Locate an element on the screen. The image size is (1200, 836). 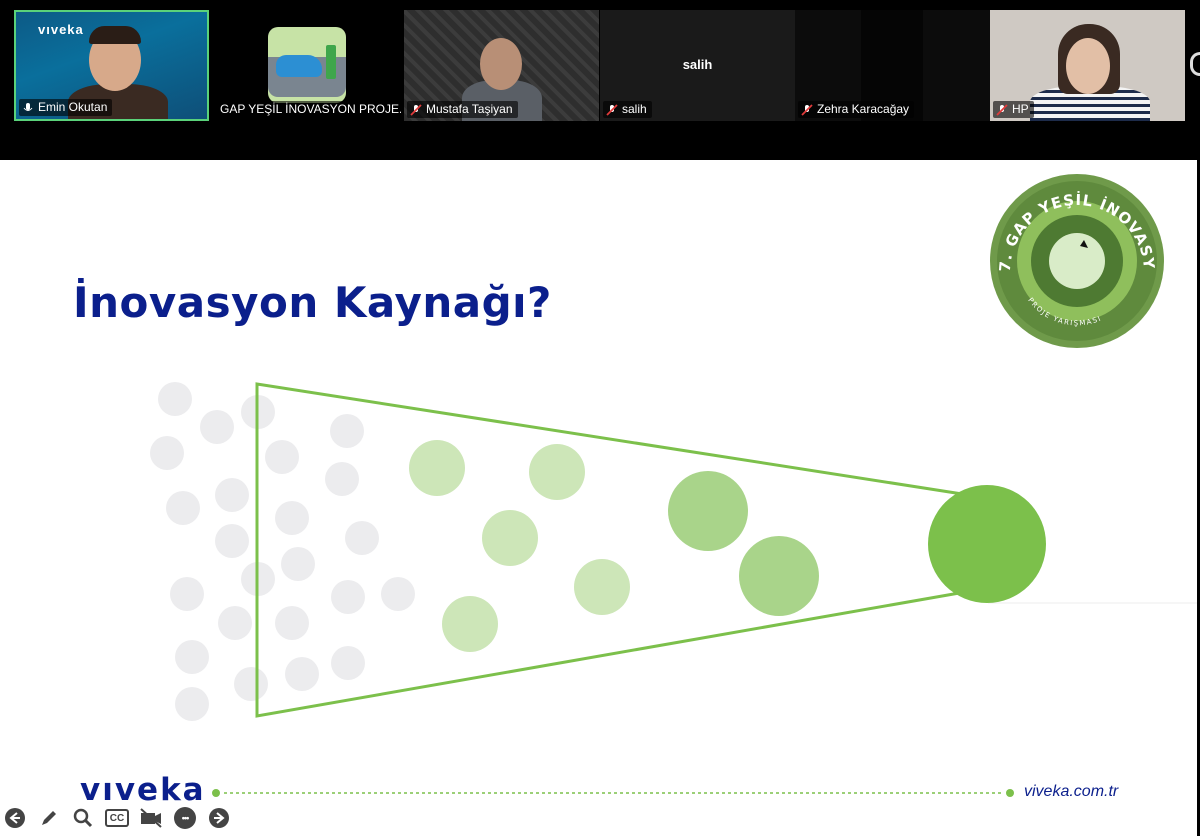
participant-center-name: salih is located at coordinates (697, 64).